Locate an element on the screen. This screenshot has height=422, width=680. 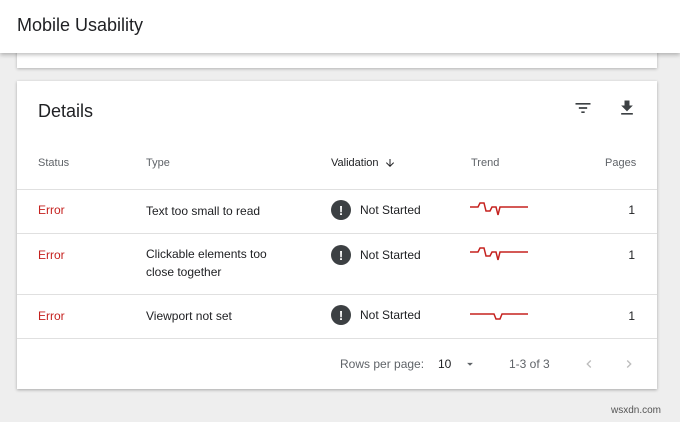
table-row: Error Viewport not set ! Not Started 1 is located at coordinates (337, 316).